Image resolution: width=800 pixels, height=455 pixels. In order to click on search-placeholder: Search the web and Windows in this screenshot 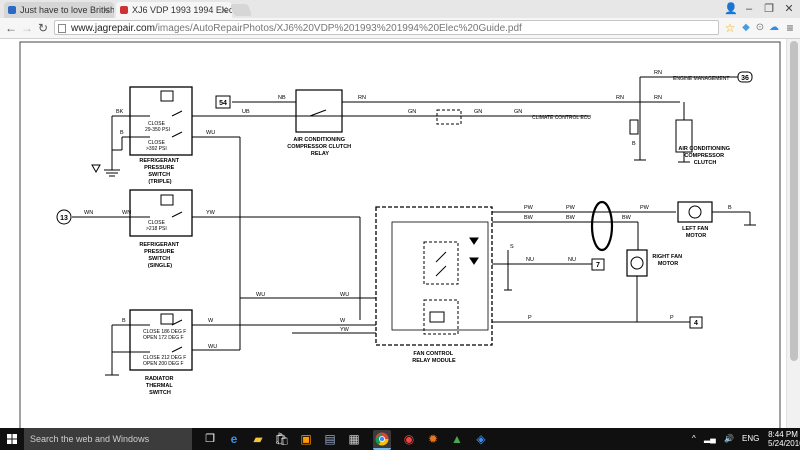, I will do `click(90, 439)`.